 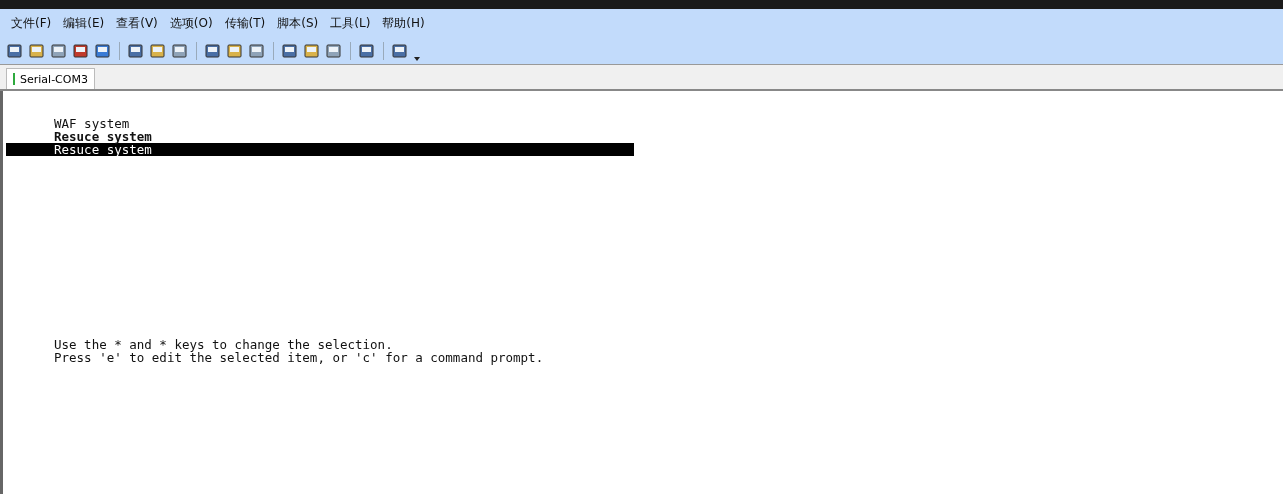 What do you see at coordinates (31, 23) in the screenshot?
I see `menu-item: 文件(F)` at bounding box center [31, 23].